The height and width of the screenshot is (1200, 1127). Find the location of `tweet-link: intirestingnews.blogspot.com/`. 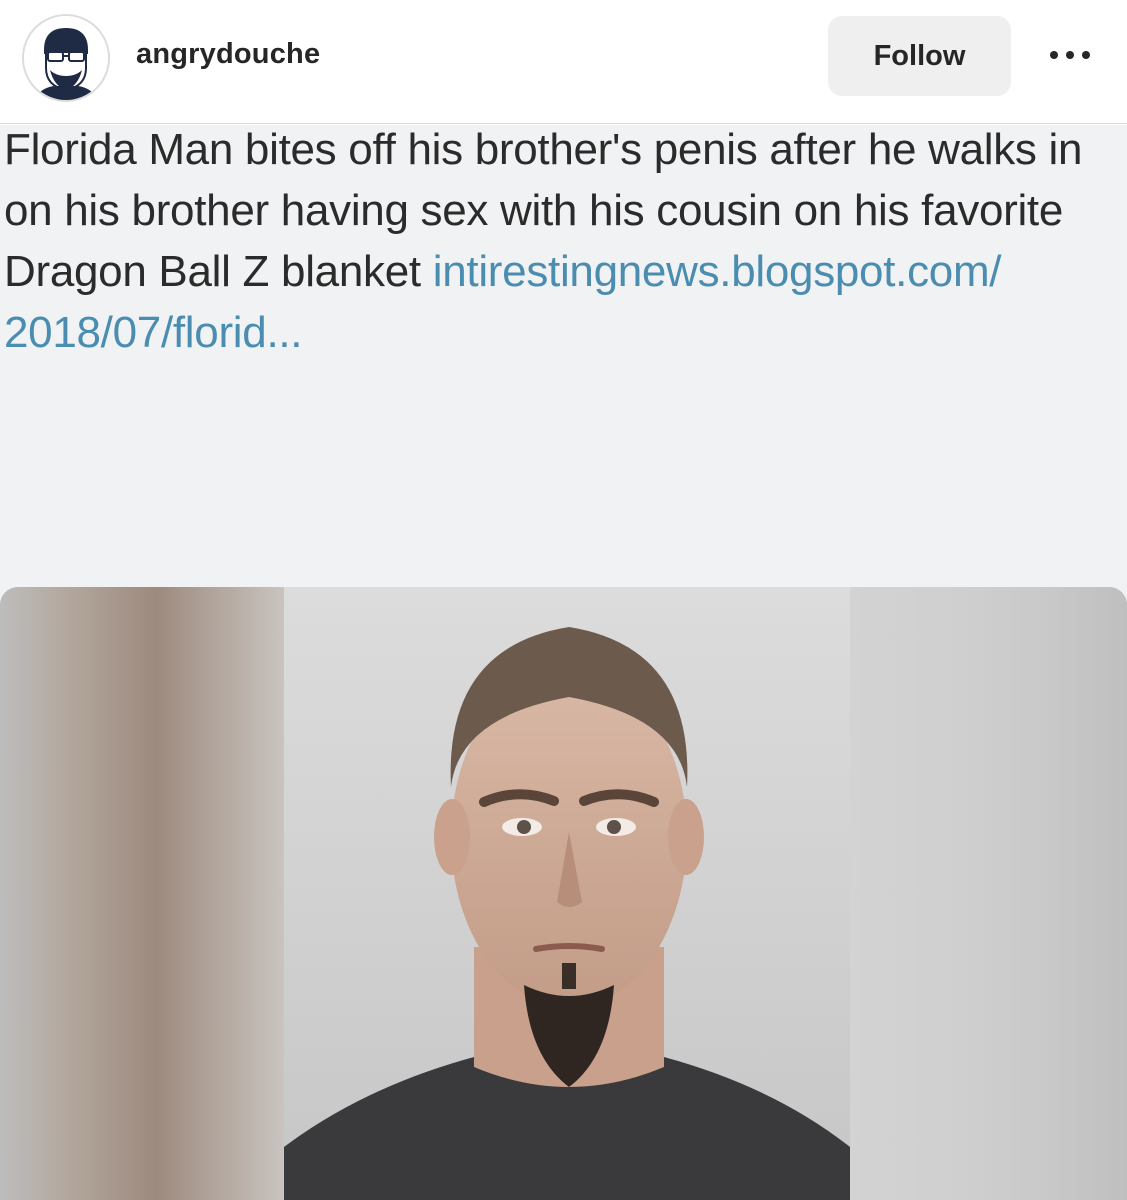

tweet-link: intirestingnews.blogspot.com/ is located at coordinates (717, 271).